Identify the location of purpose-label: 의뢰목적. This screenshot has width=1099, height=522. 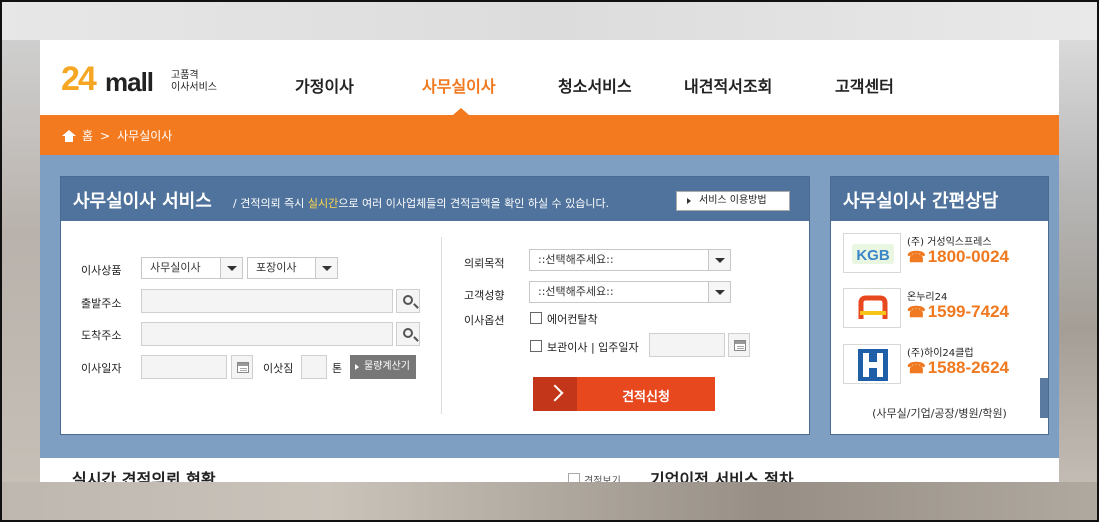
(484, 263).